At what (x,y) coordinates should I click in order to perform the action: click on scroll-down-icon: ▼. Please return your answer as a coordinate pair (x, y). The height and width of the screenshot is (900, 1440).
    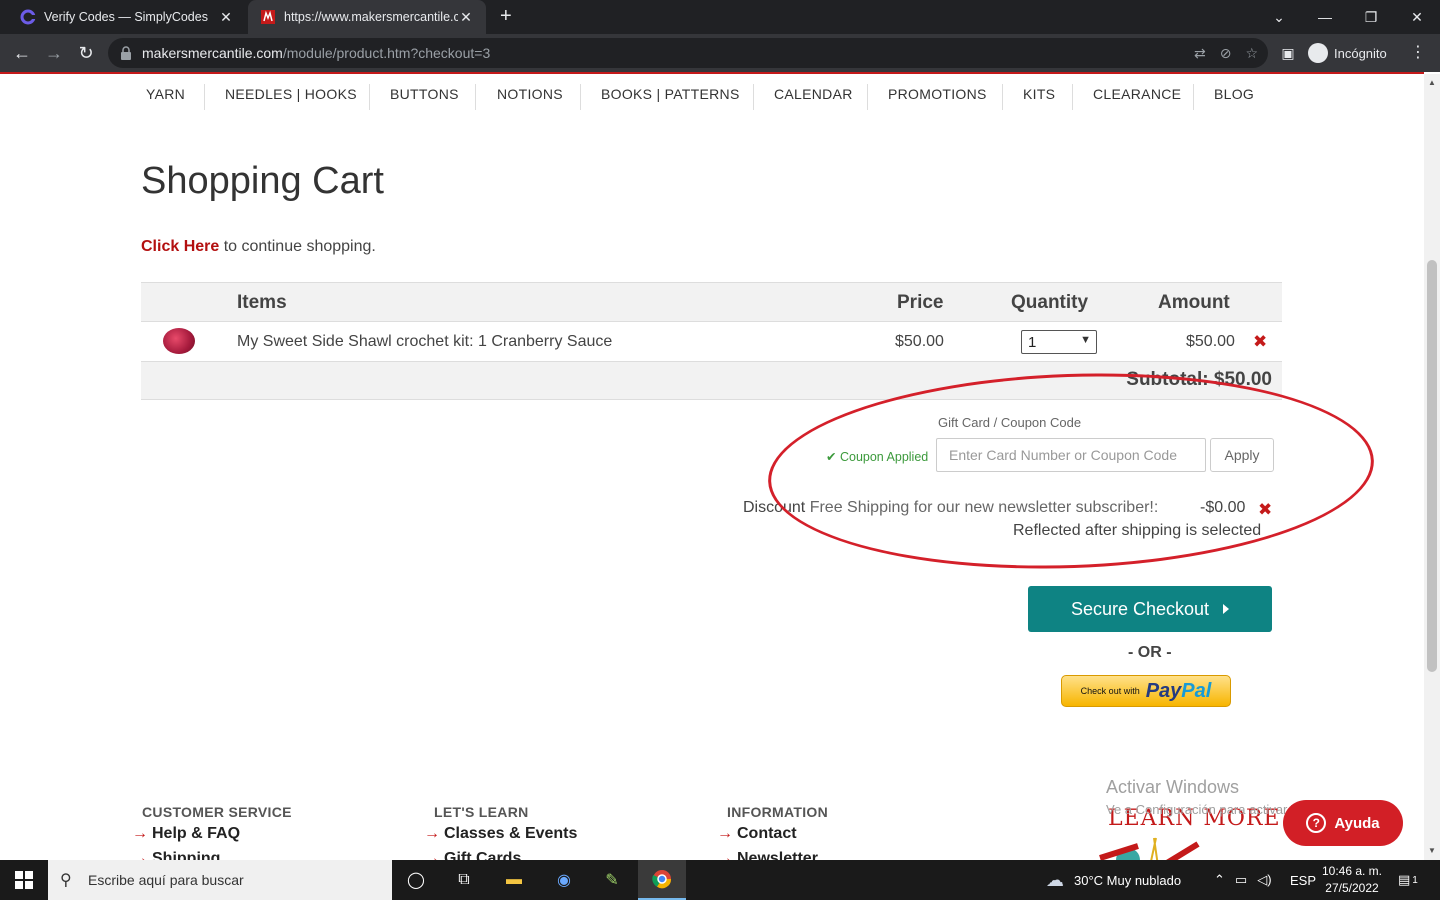
    Looking at the image, I should click on (1432, 850).